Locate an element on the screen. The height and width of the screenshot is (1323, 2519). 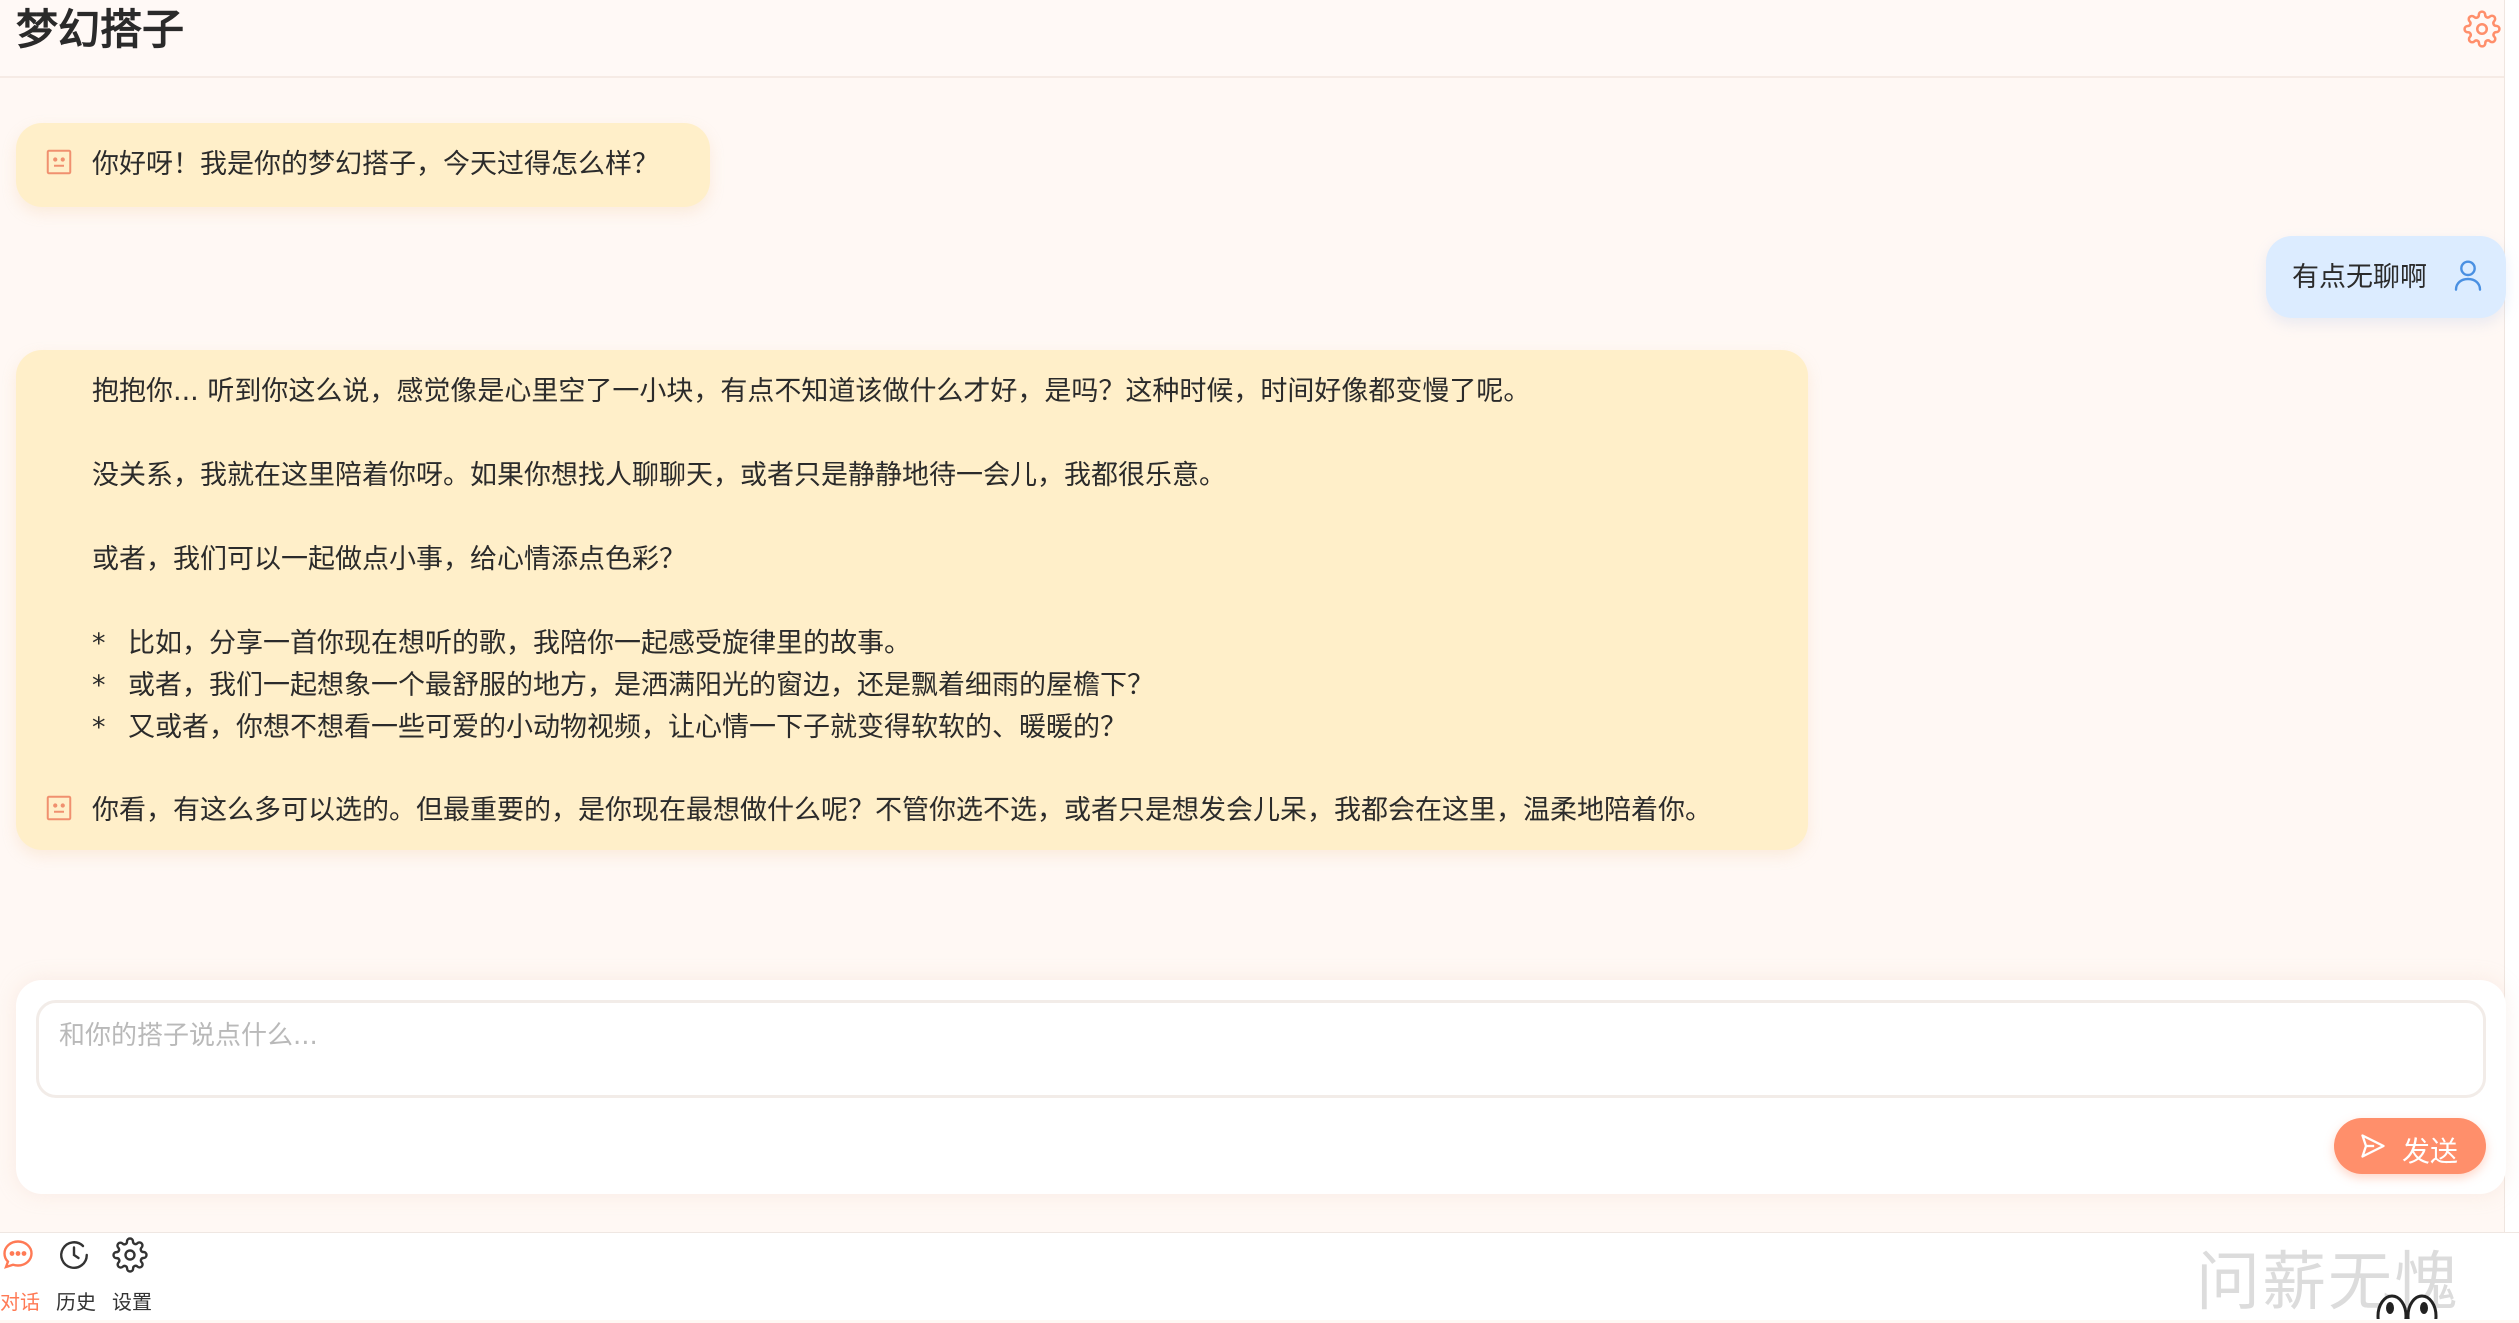
bot-message: 你好呀！我是你的梦幻搭子，今天过得怎么样？ is located at coordinates (363, 165).